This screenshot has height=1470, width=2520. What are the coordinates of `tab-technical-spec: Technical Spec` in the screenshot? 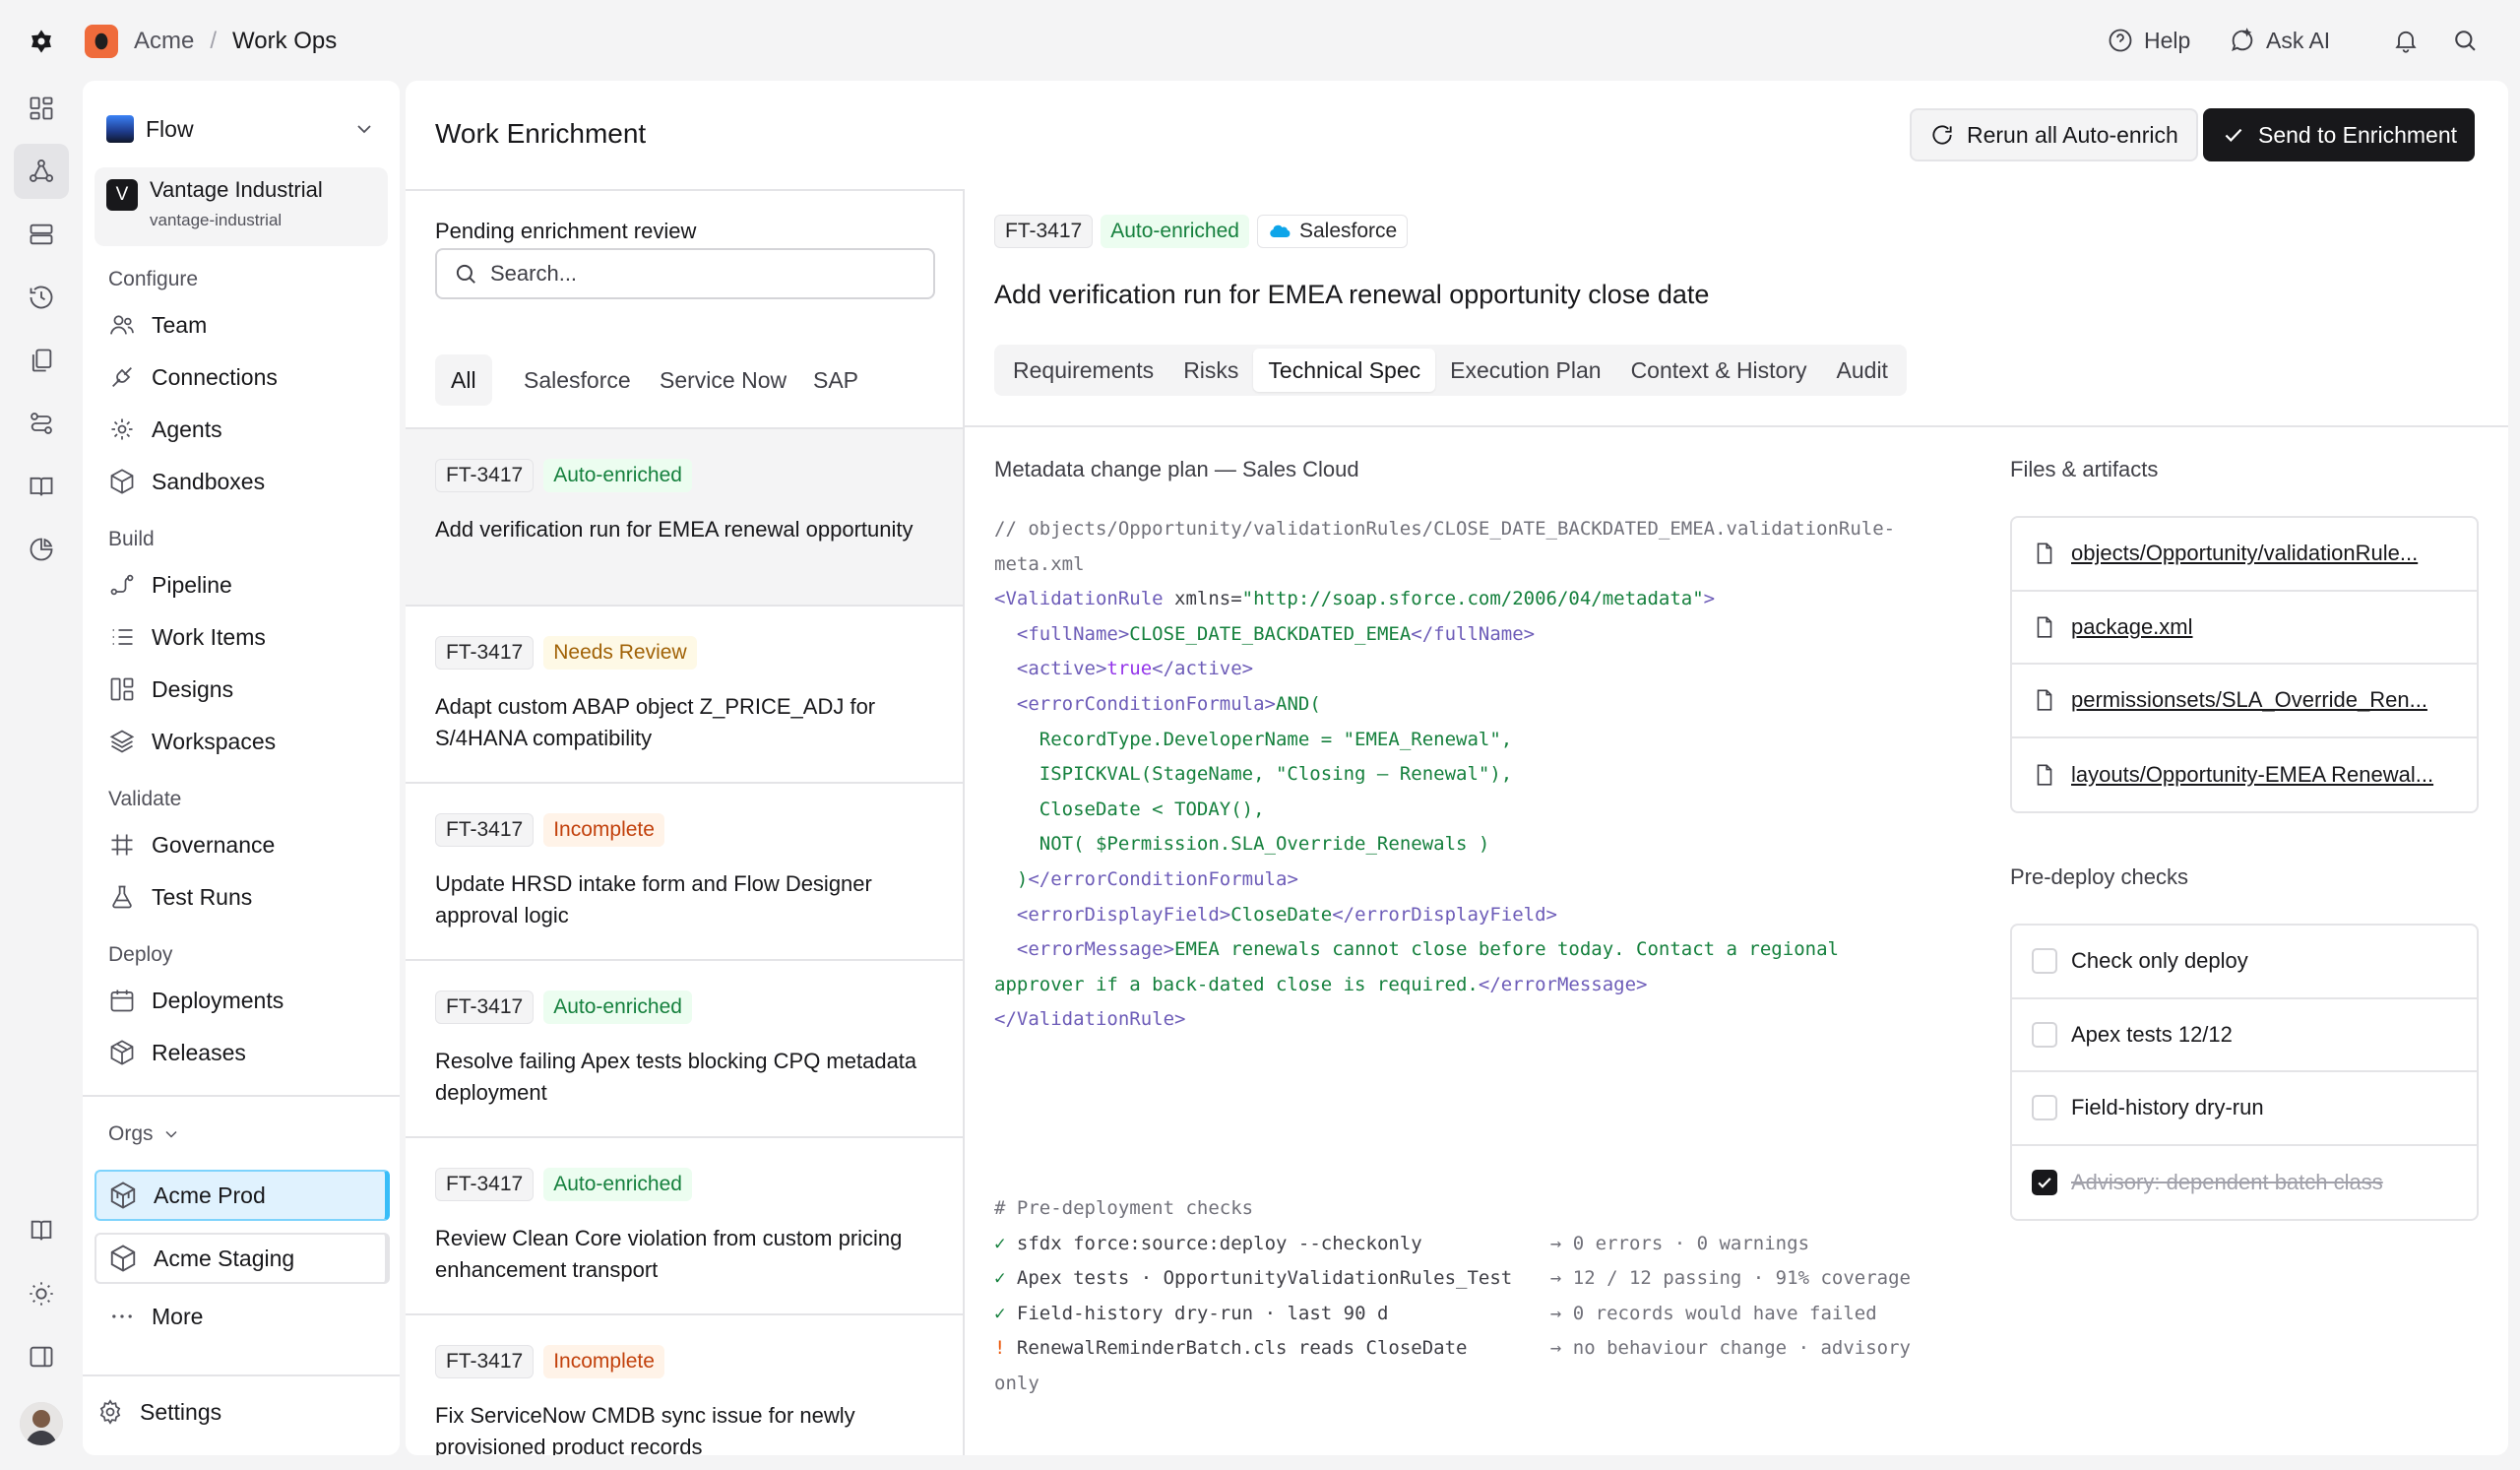 It's located at (1344, 370).